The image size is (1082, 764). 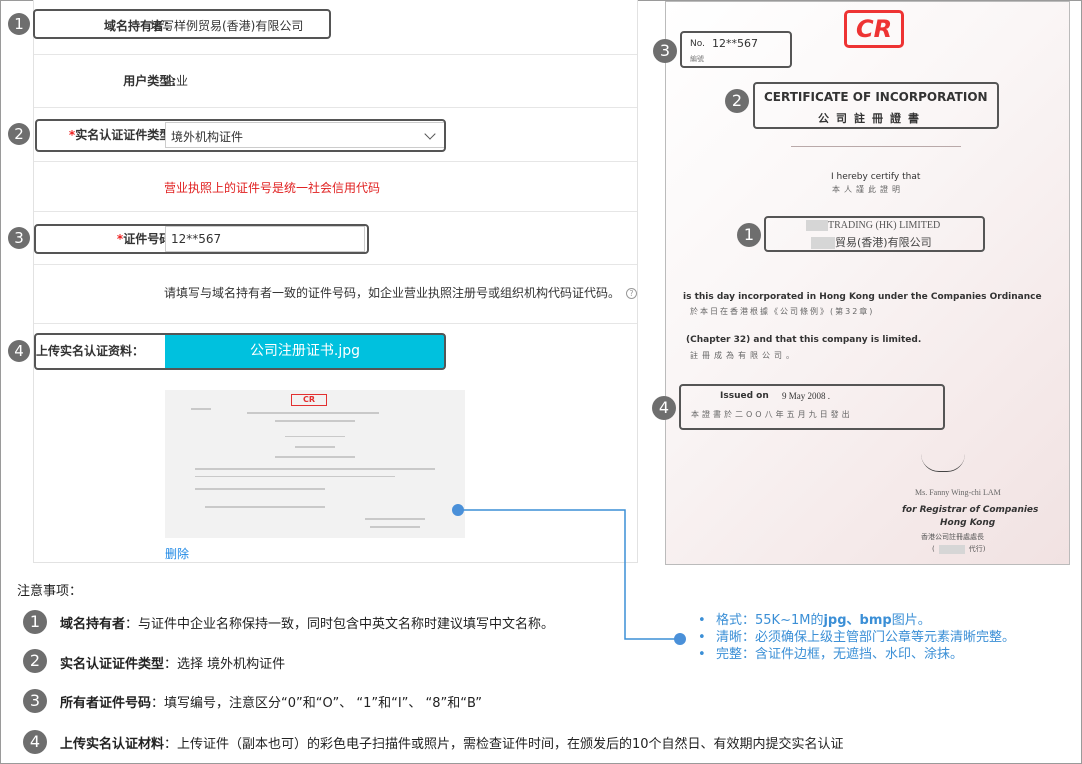 I want to click on highlight-box-cert-title, so click(x=876, y=105).